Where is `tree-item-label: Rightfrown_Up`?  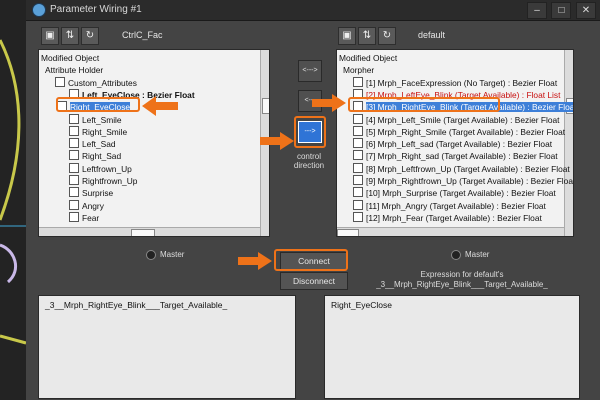 tree-item-label: Rightfrown_Up is located at coordinates (110, 181).